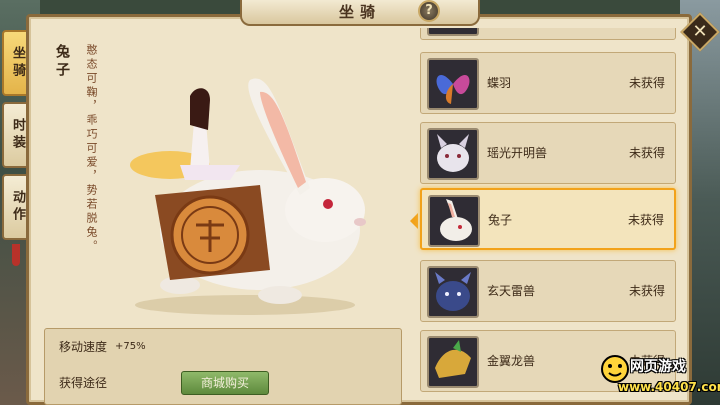 This screenshot has height=405, width=720. Describe the element at coordinates (669, 387) in the screenshot. I see `watermark-url: www.40407.com` at that location.